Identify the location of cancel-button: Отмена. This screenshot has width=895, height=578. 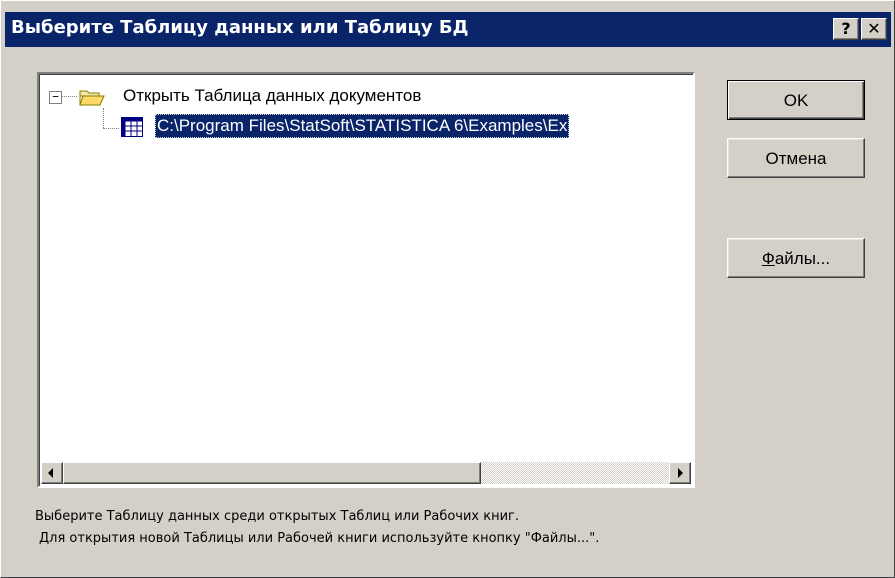
(796, 158).